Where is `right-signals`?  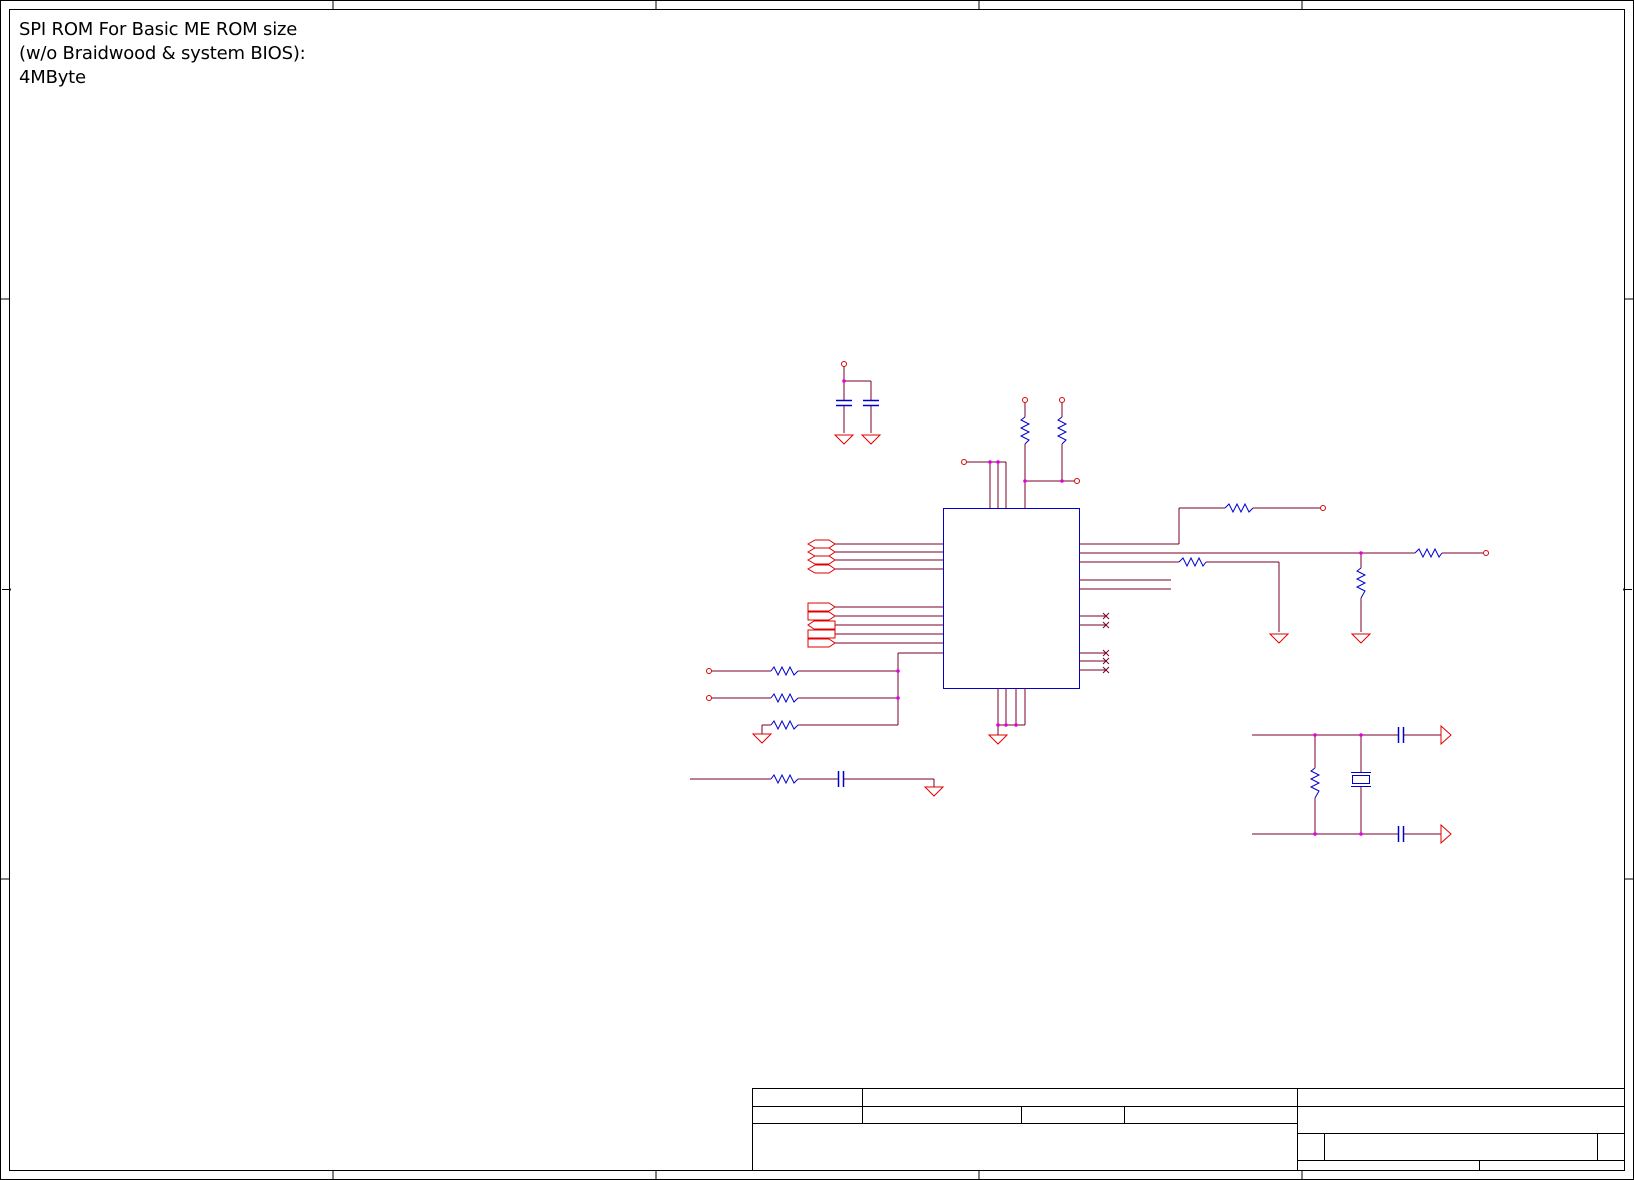 right-signals is located at coordinates (1284, 588).